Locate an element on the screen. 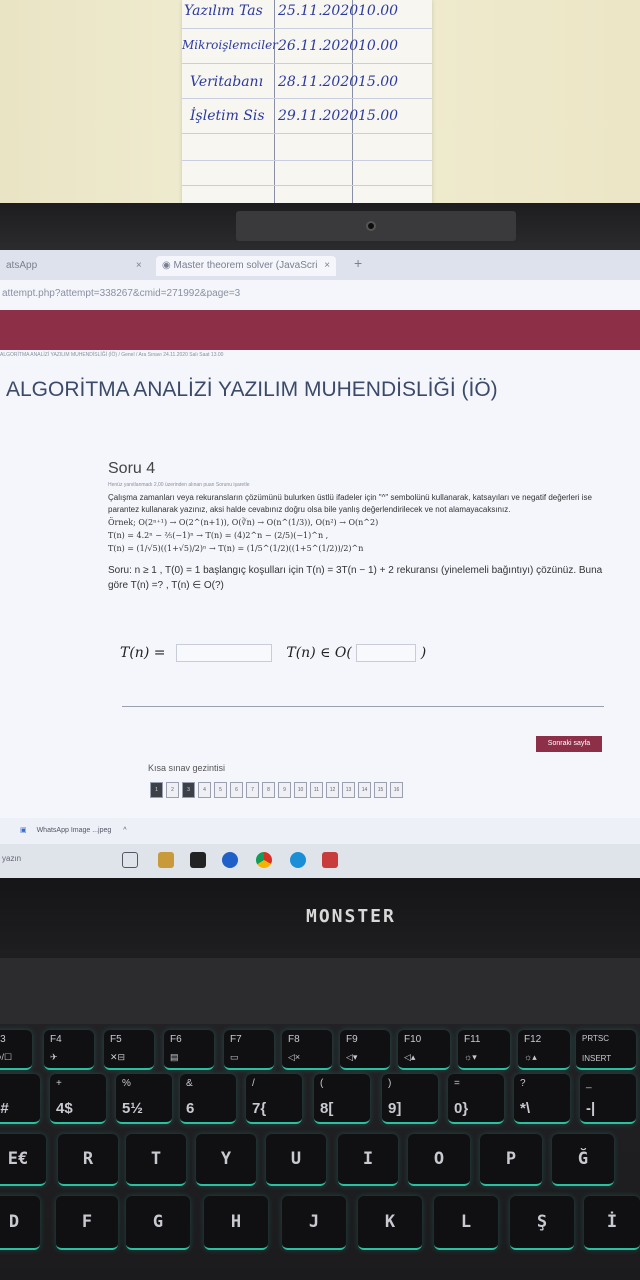 This screenshot has width=640, height=1280. quiz-nav-item: 6 is located at coordinates (236, 790).